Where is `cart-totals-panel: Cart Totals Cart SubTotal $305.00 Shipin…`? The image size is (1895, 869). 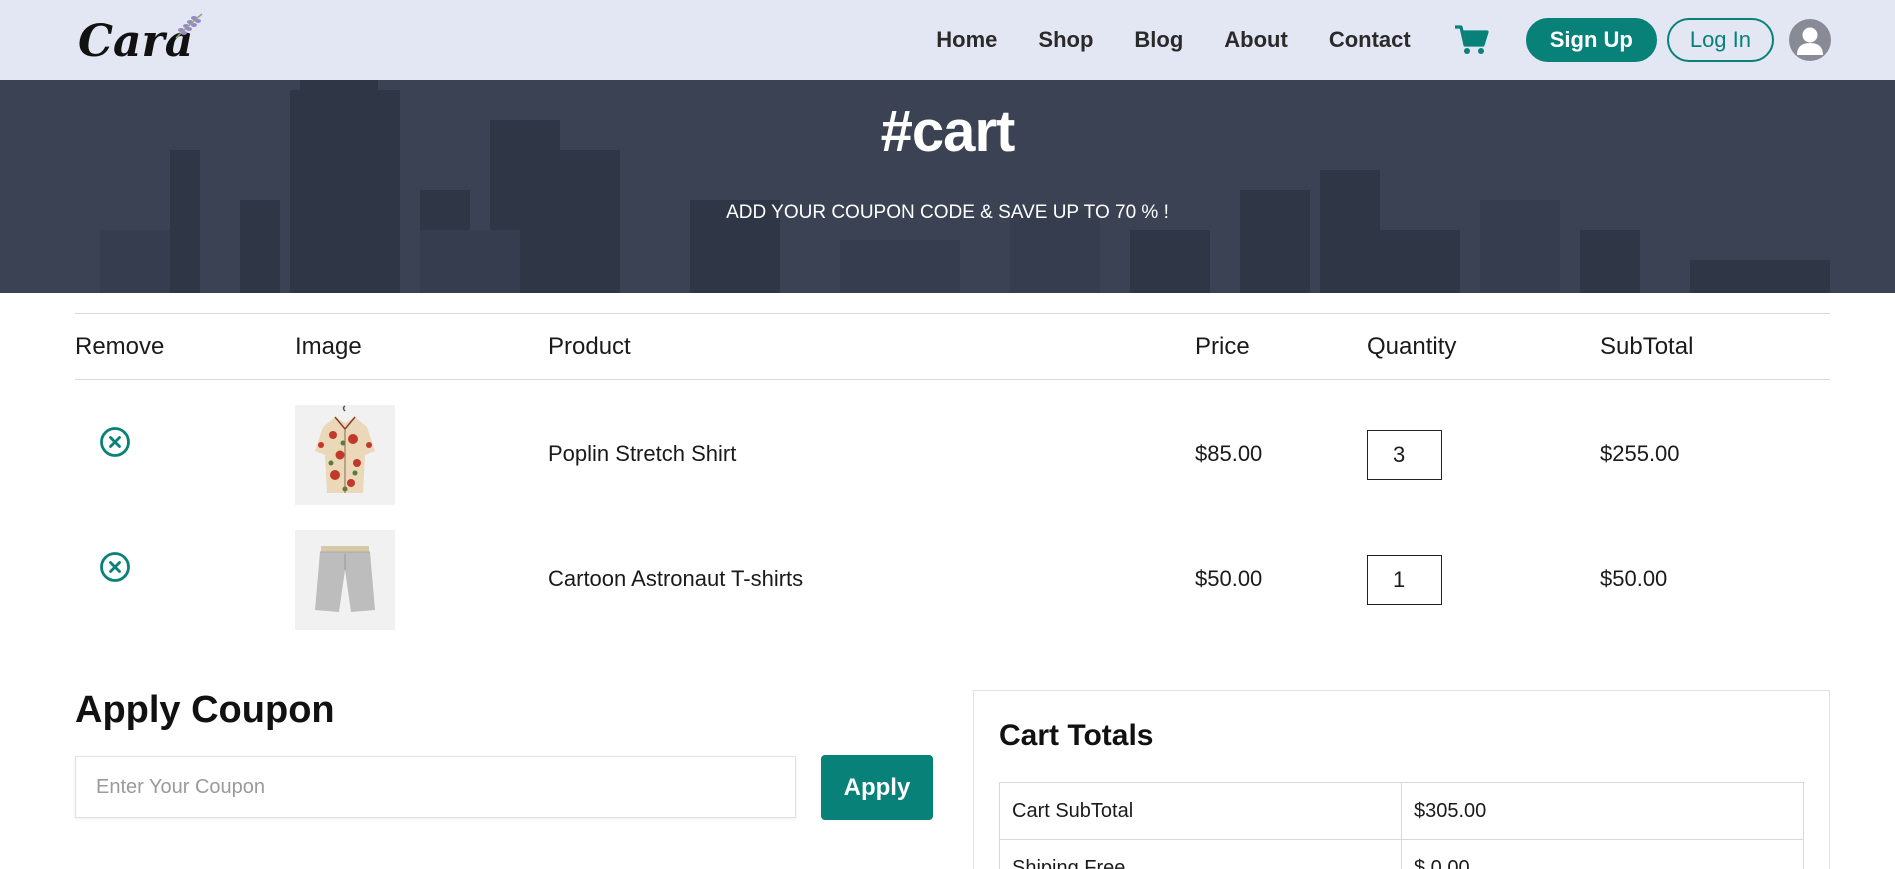 cart-totals-panel: Cart Totals Cart SubTotal $305.00 Shipin… is located at coordinates (1401, 779).